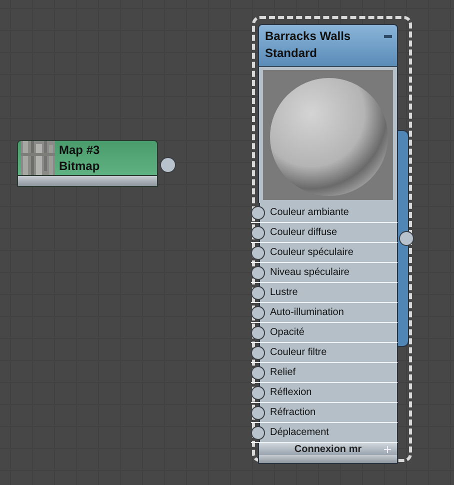  What do you see at coordinates (328, 212) in the screenshot?
I see `slot-label: Couleur ambiante` at bounding box center [328, 212].